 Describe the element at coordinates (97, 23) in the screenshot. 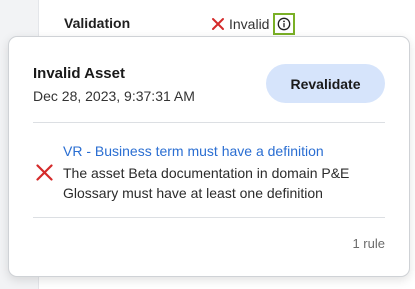

I see `validation-label: Validation` at that location.